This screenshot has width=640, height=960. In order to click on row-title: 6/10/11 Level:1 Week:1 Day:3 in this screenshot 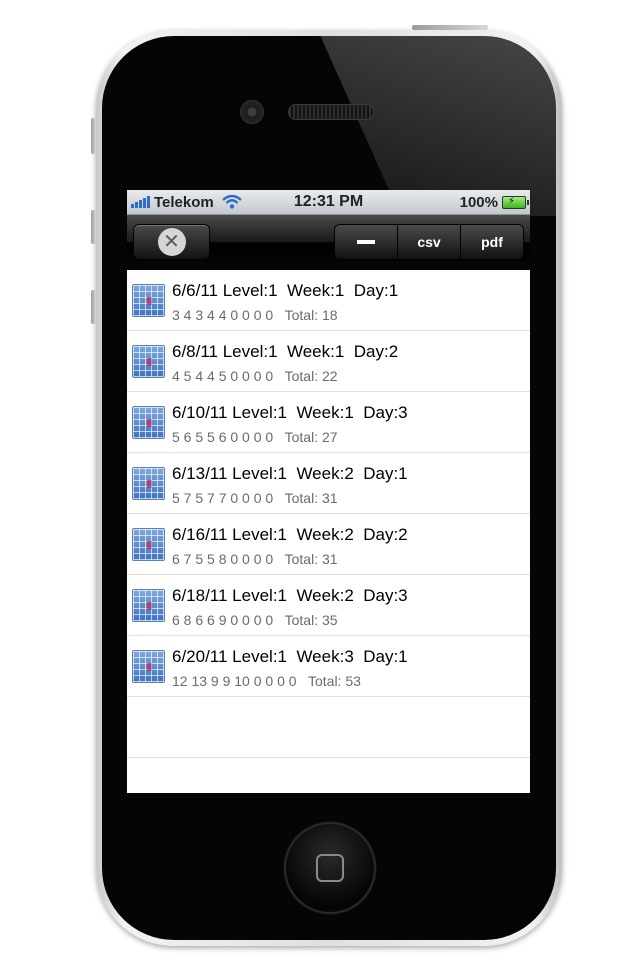, I will do `click(290, 412)`.